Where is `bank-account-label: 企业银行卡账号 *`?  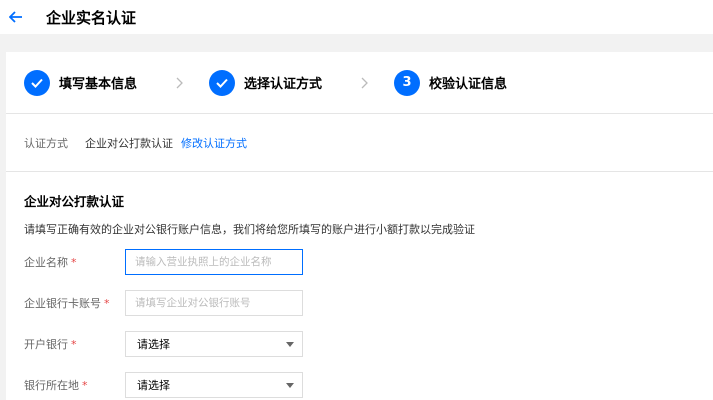
bank-account-label: 企业银行卡账号 * is located at coordinates (67, 303).